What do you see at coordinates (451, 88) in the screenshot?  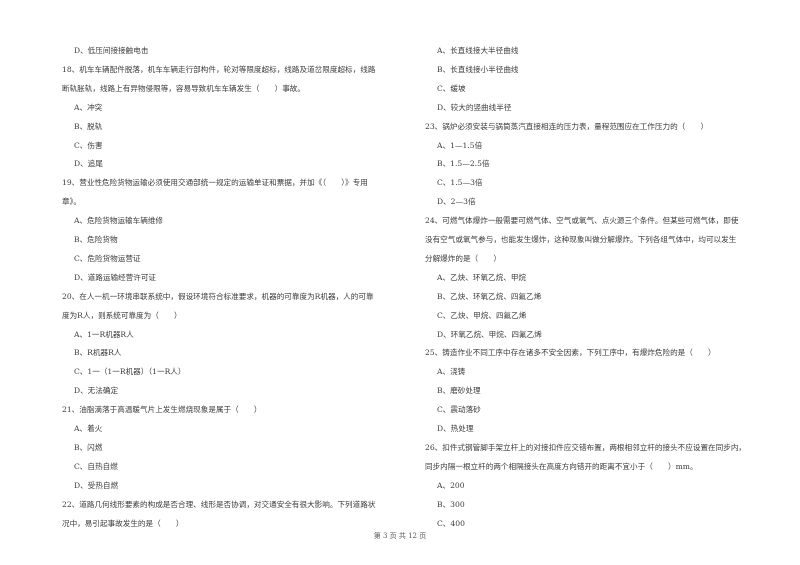 I see `answer-option: C、缓坡` at bounding box center [451, 88].